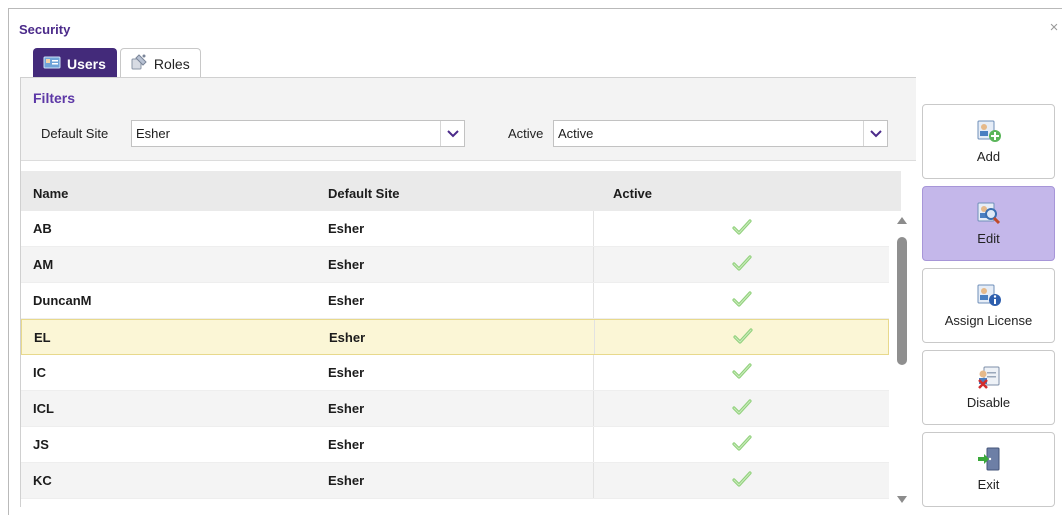 The width and height of the screenshot is (1062, 515). What do you see at coordinates (720, 133) in the screenshot?
I see `active-filter-select: Active` at bounding box center [720, 133].